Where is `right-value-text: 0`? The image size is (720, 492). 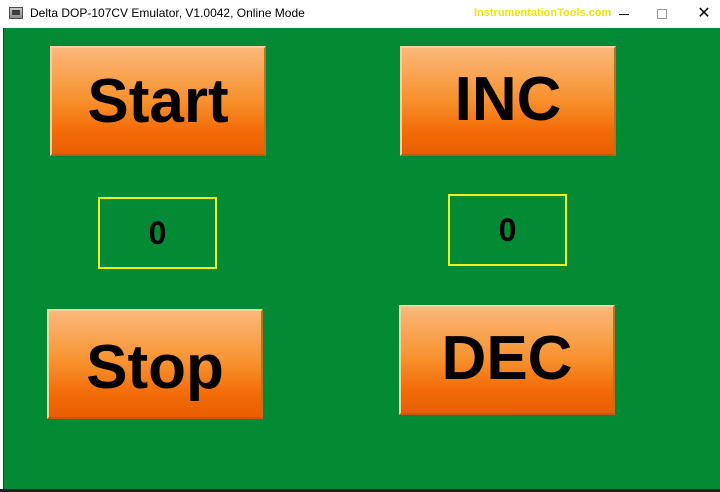
right-value-text: 0 is located at coordinates (507, 230).